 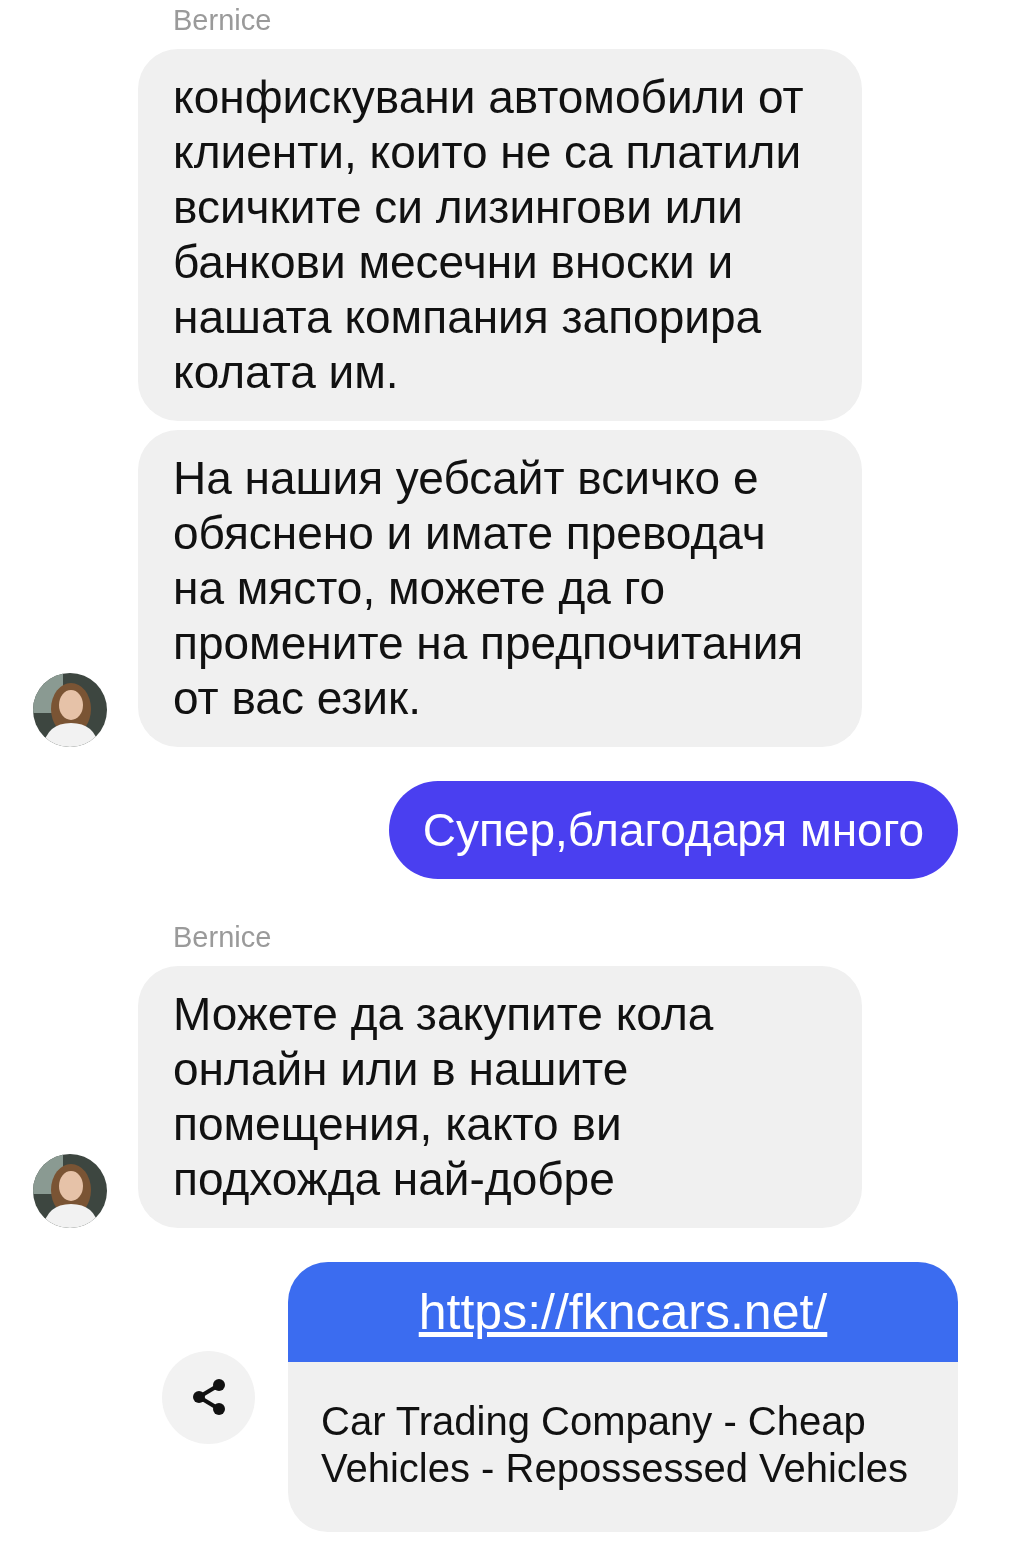 What do you see at coordinates (615, 1445) in the screenshot?
I see `link-title: Car Trading Company - Cheap Vehicles - Repossessed Vehicles` at bounding box center [615, 1445].